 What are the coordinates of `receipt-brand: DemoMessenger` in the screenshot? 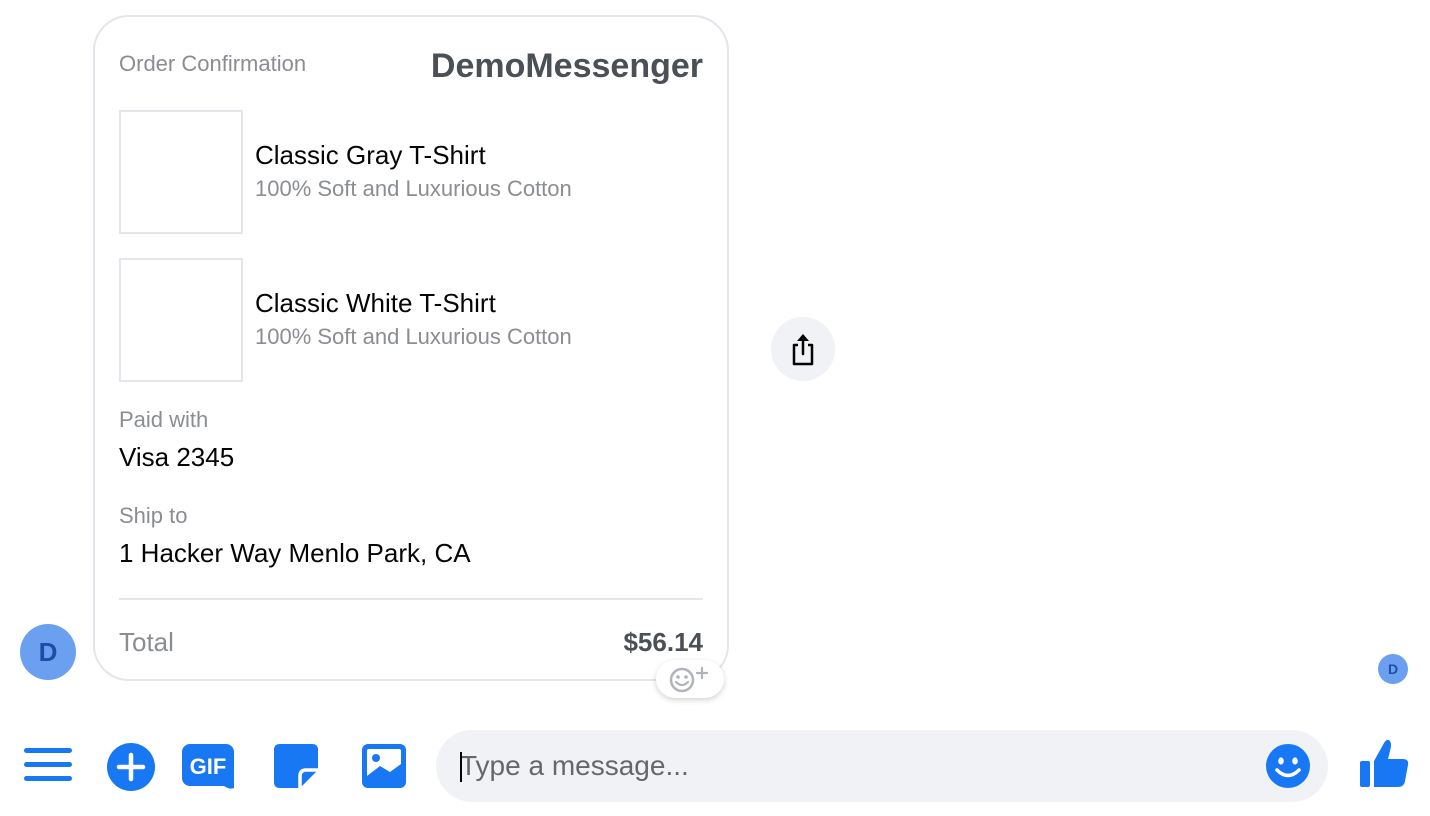 It's located at (566, 66).